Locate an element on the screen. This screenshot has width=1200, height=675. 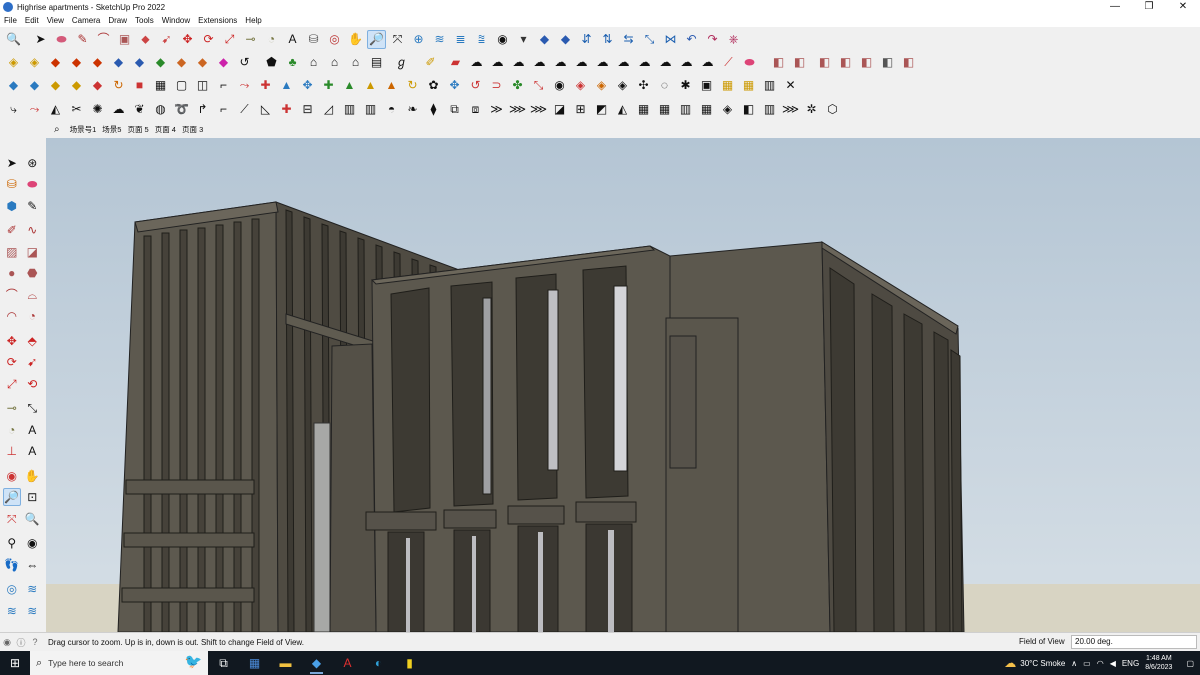
puzzle-icon: ✤ is located at coordinates (517, 85).